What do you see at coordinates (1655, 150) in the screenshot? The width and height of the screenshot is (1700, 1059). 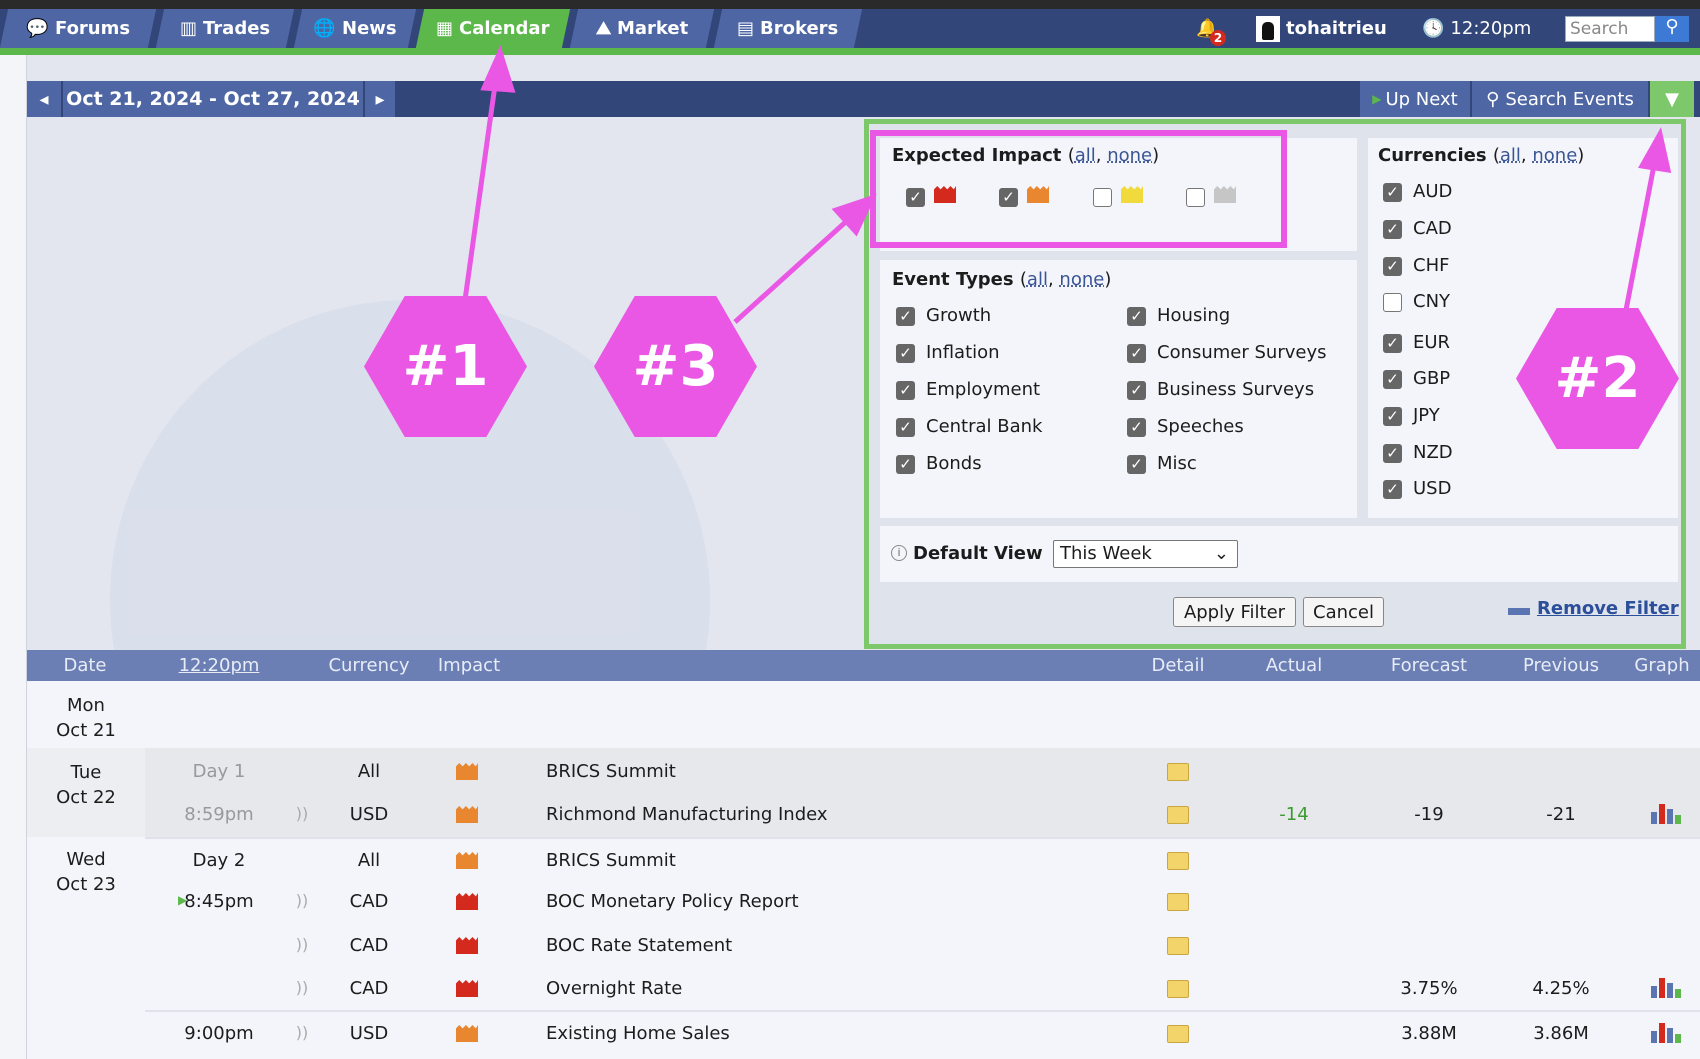 I see `arrow-2-head` at bounding box center [1655, 150].